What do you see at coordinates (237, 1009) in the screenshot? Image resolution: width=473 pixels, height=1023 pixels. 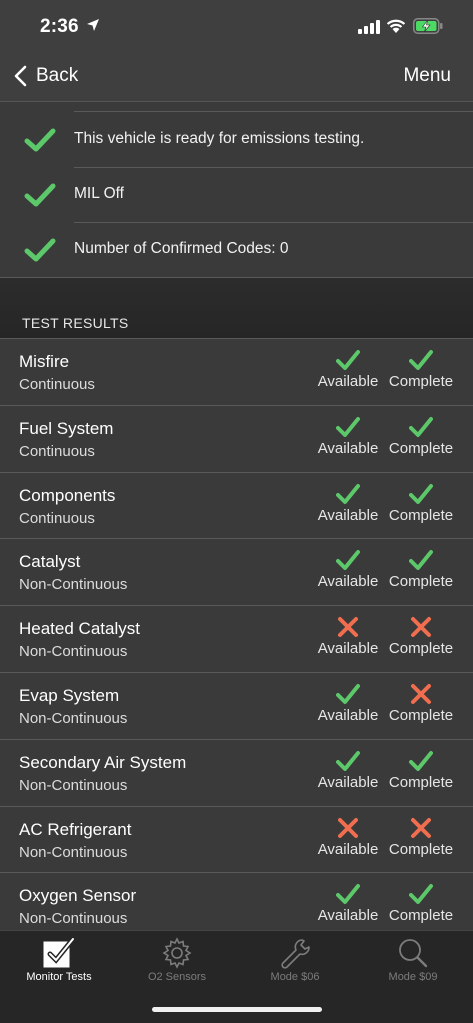 I see `home-indicator` at bounding box center [237, 1009].